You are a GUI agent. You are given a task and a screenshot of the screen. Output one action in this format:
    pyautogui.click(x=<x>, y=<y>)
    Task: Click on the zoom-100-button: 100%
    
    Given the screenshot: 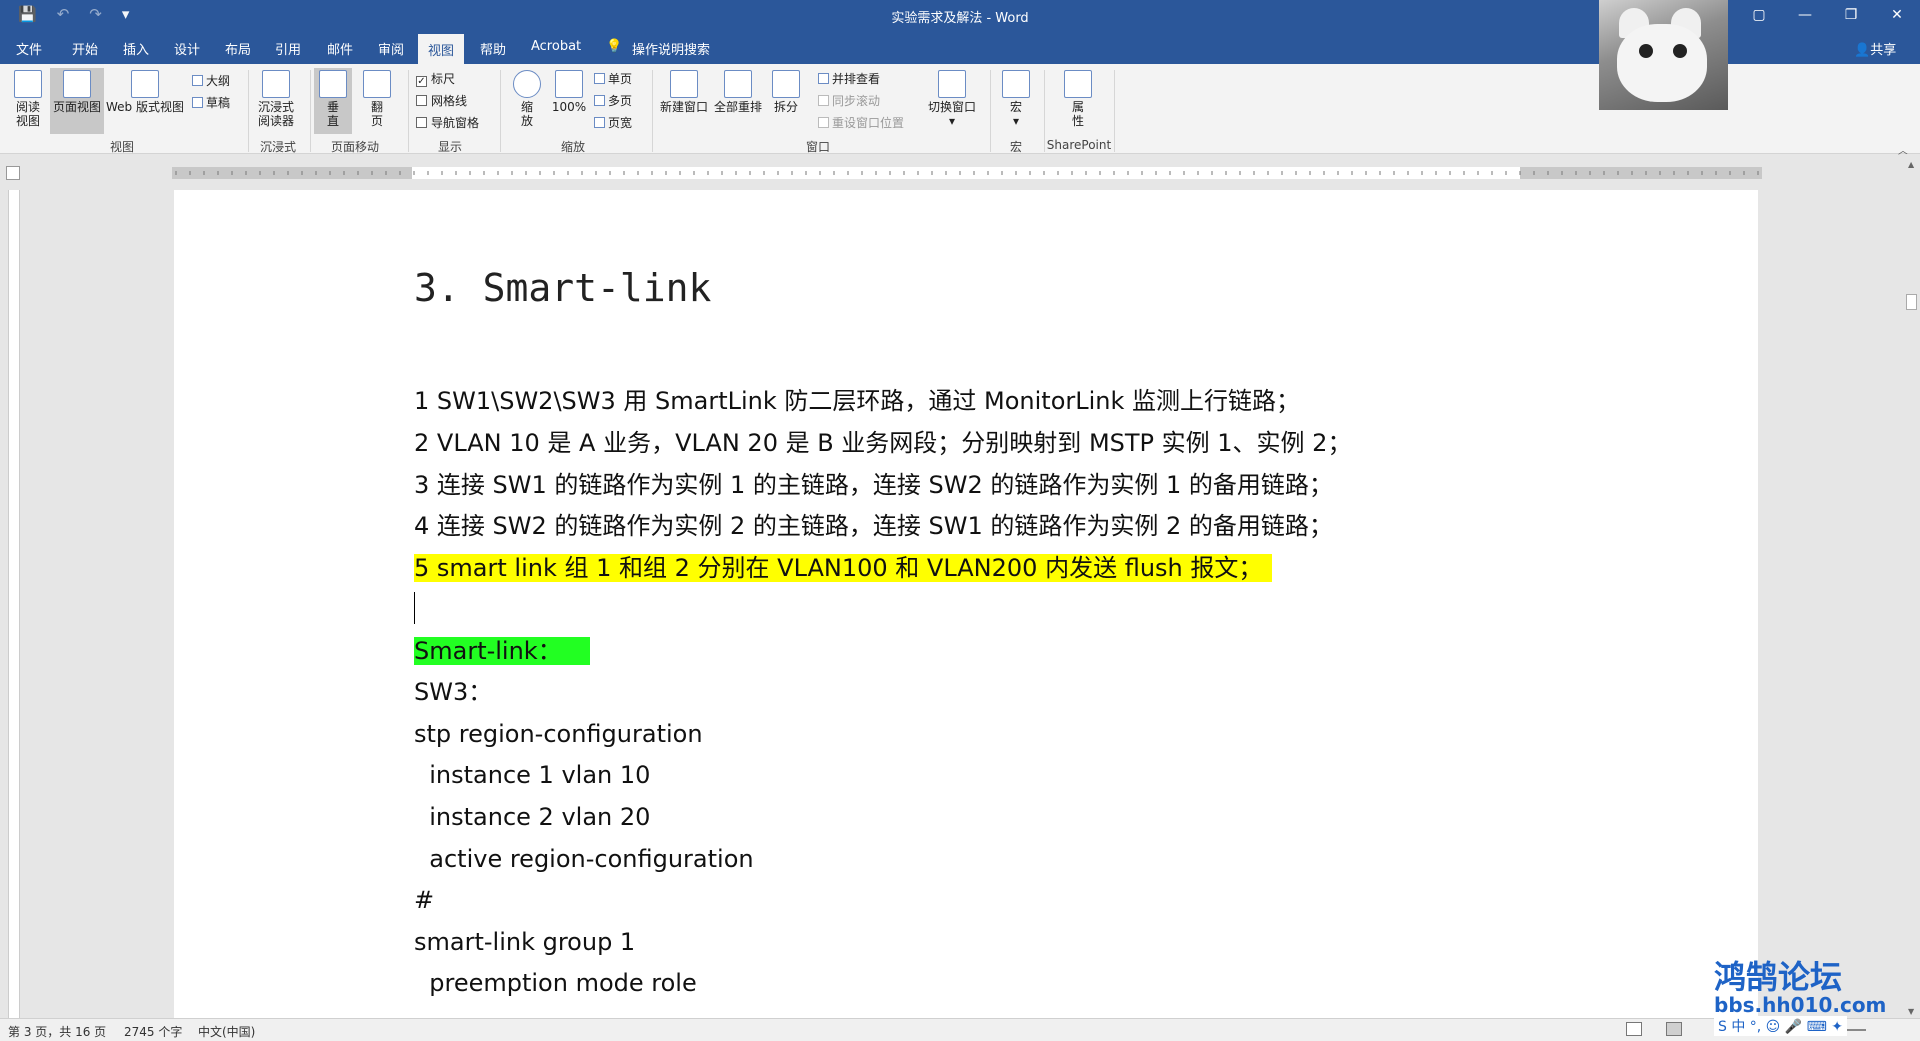 What is the action you would take?
    pyautogui.click(x=569, y=92)
    